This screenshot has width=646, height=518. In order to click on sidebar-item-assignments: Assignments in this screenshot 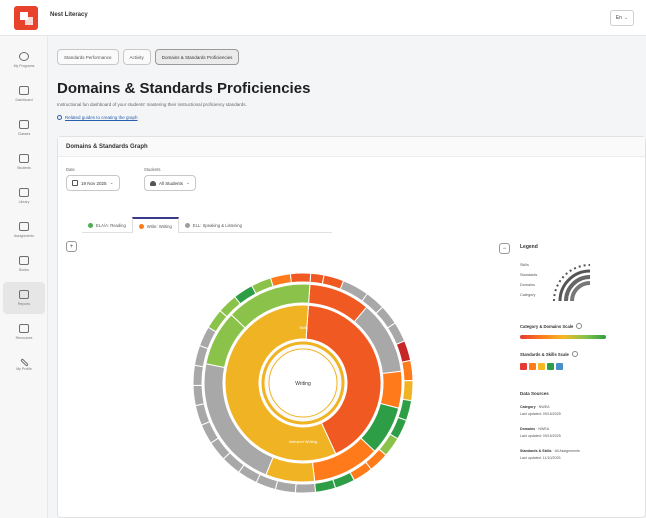, I will do `click(24, 230)`.